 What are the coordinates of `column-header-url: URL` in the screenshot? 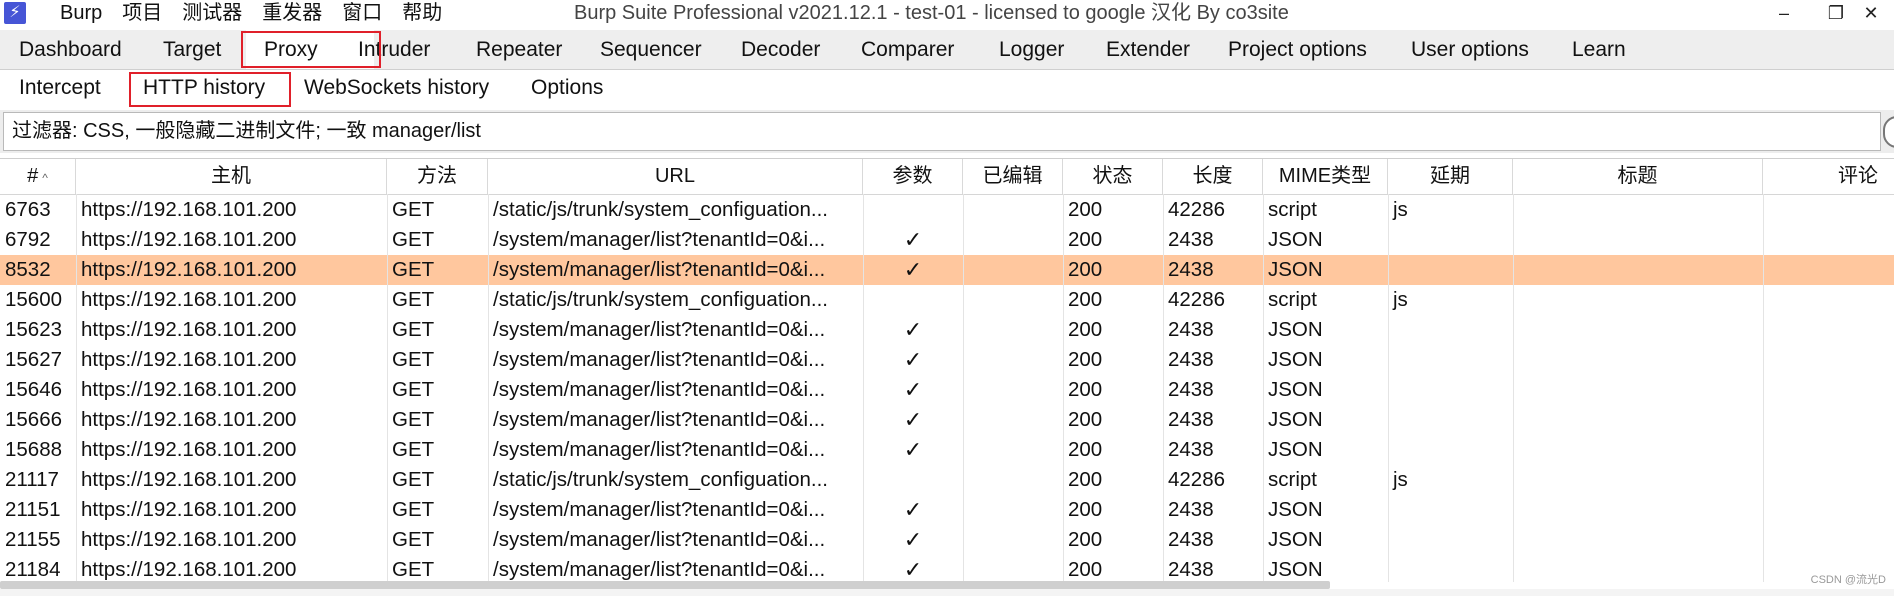 It's located at (675, 176).